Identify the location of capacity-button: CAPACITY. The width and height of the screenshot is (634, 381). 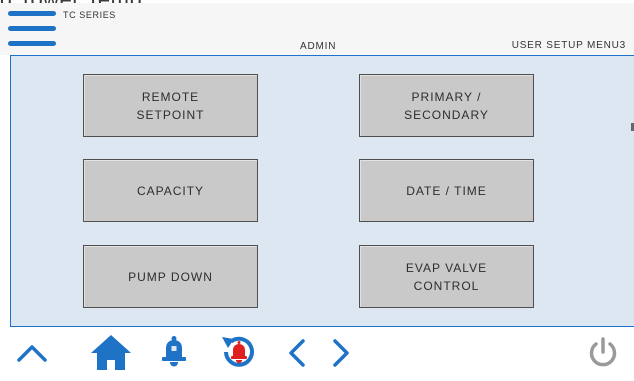
(170, 190).